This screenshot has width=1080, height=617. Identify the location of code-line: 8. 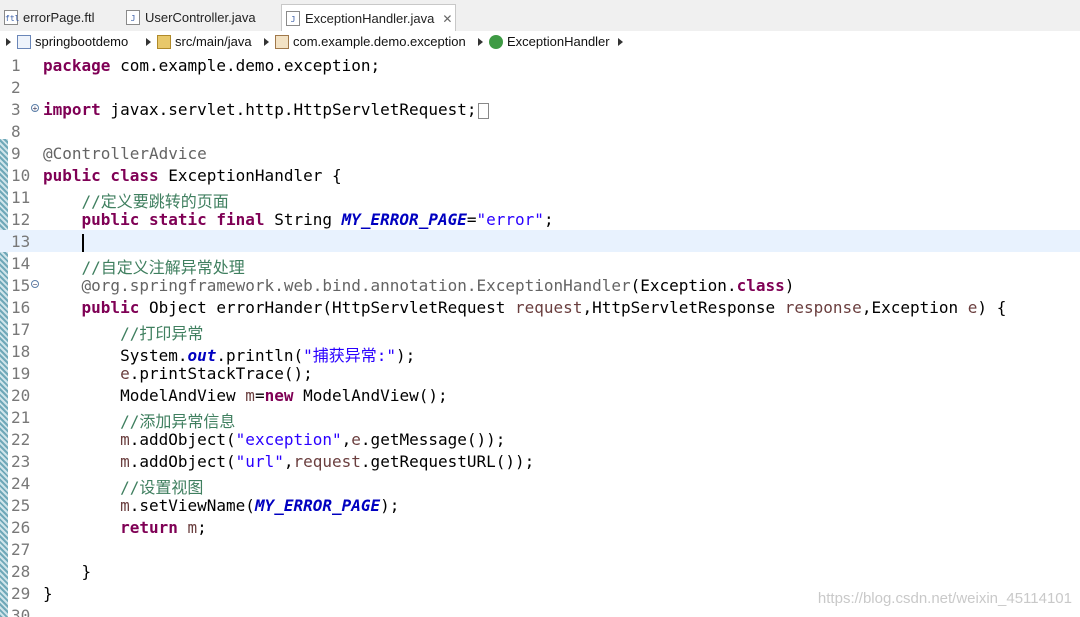
(540, 131).